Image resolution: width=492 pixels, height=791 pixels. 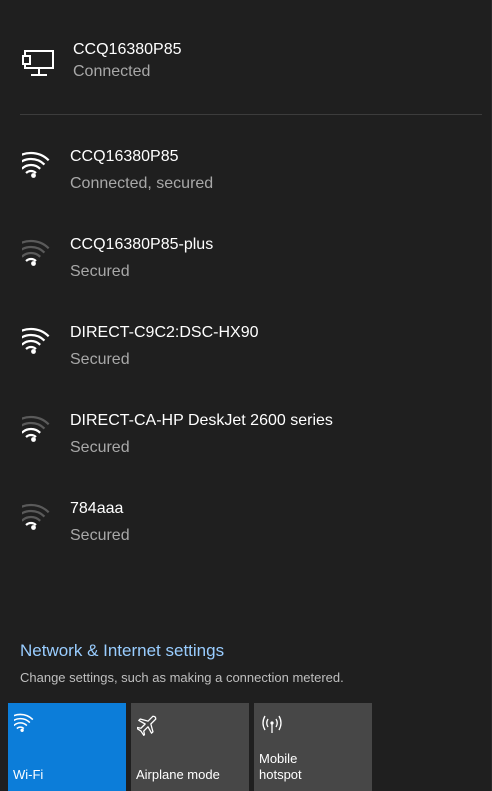 What do you see at coordinates (313, 747) in the screenshot?
I see `mobile-hotspot-tile: Mobile hotspot` at bounding box center [313, 747].